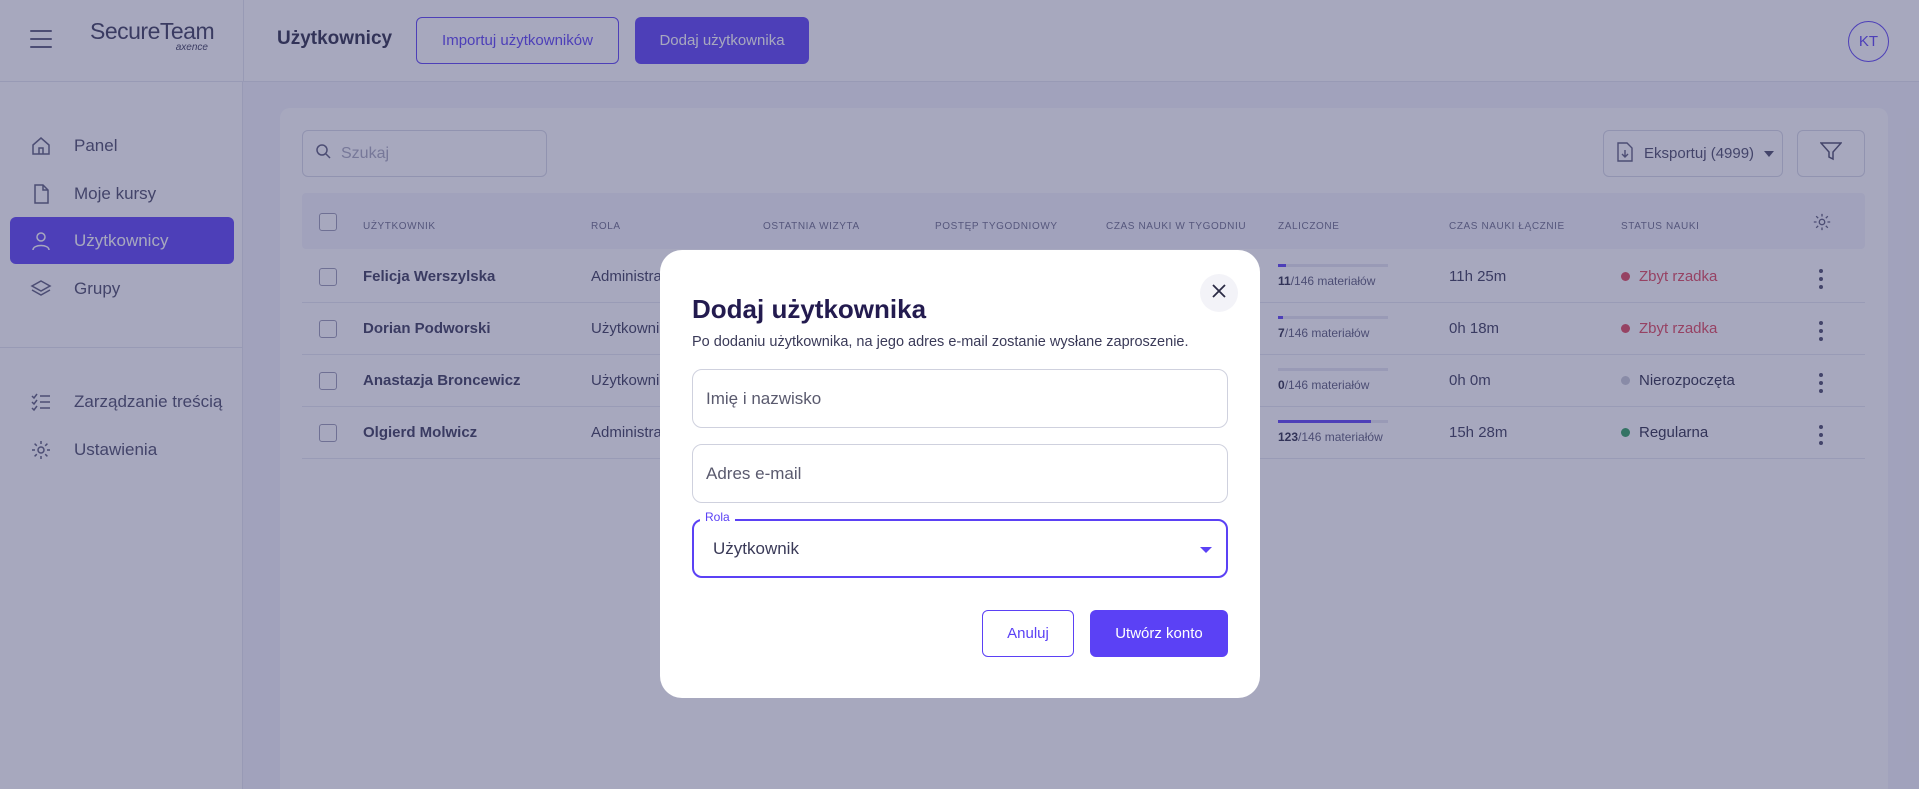 This screenshot has height=789, width=1919. What do you see at coordinates (1206, 550) in the screenshot?
I see `chevron-down-icon` at bounding box center [1206, 550].